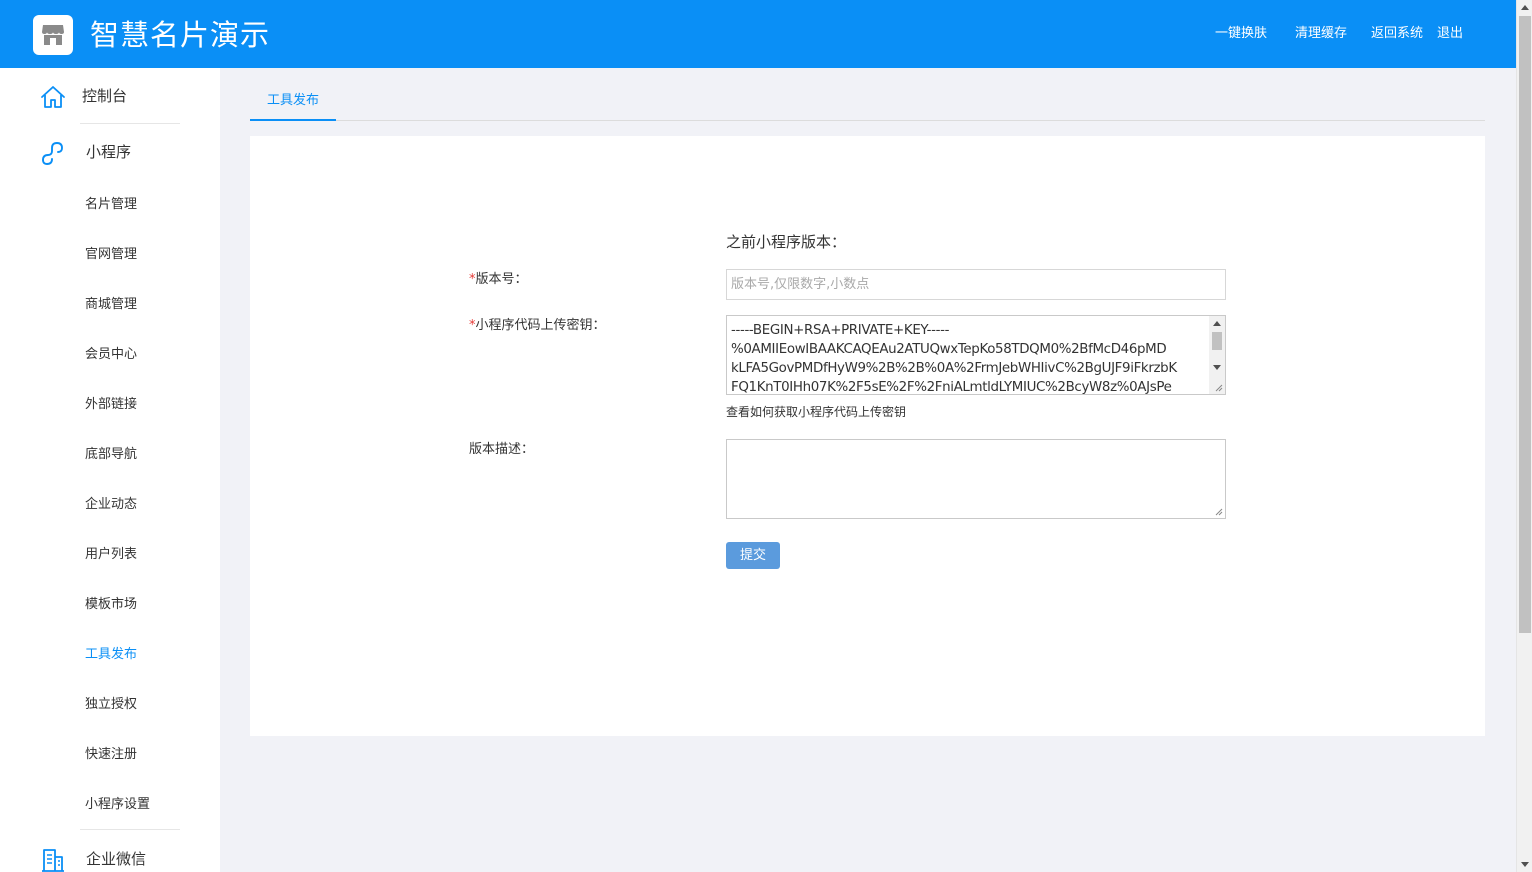 Image resolution: width=1532 pixels, height=872 pixels. Describe the element at coordinates (758, 34) in the screenshot. I see `top-header: 智慧名片演示 一键换肤 清理缓存 返回系统 退出` at that location.